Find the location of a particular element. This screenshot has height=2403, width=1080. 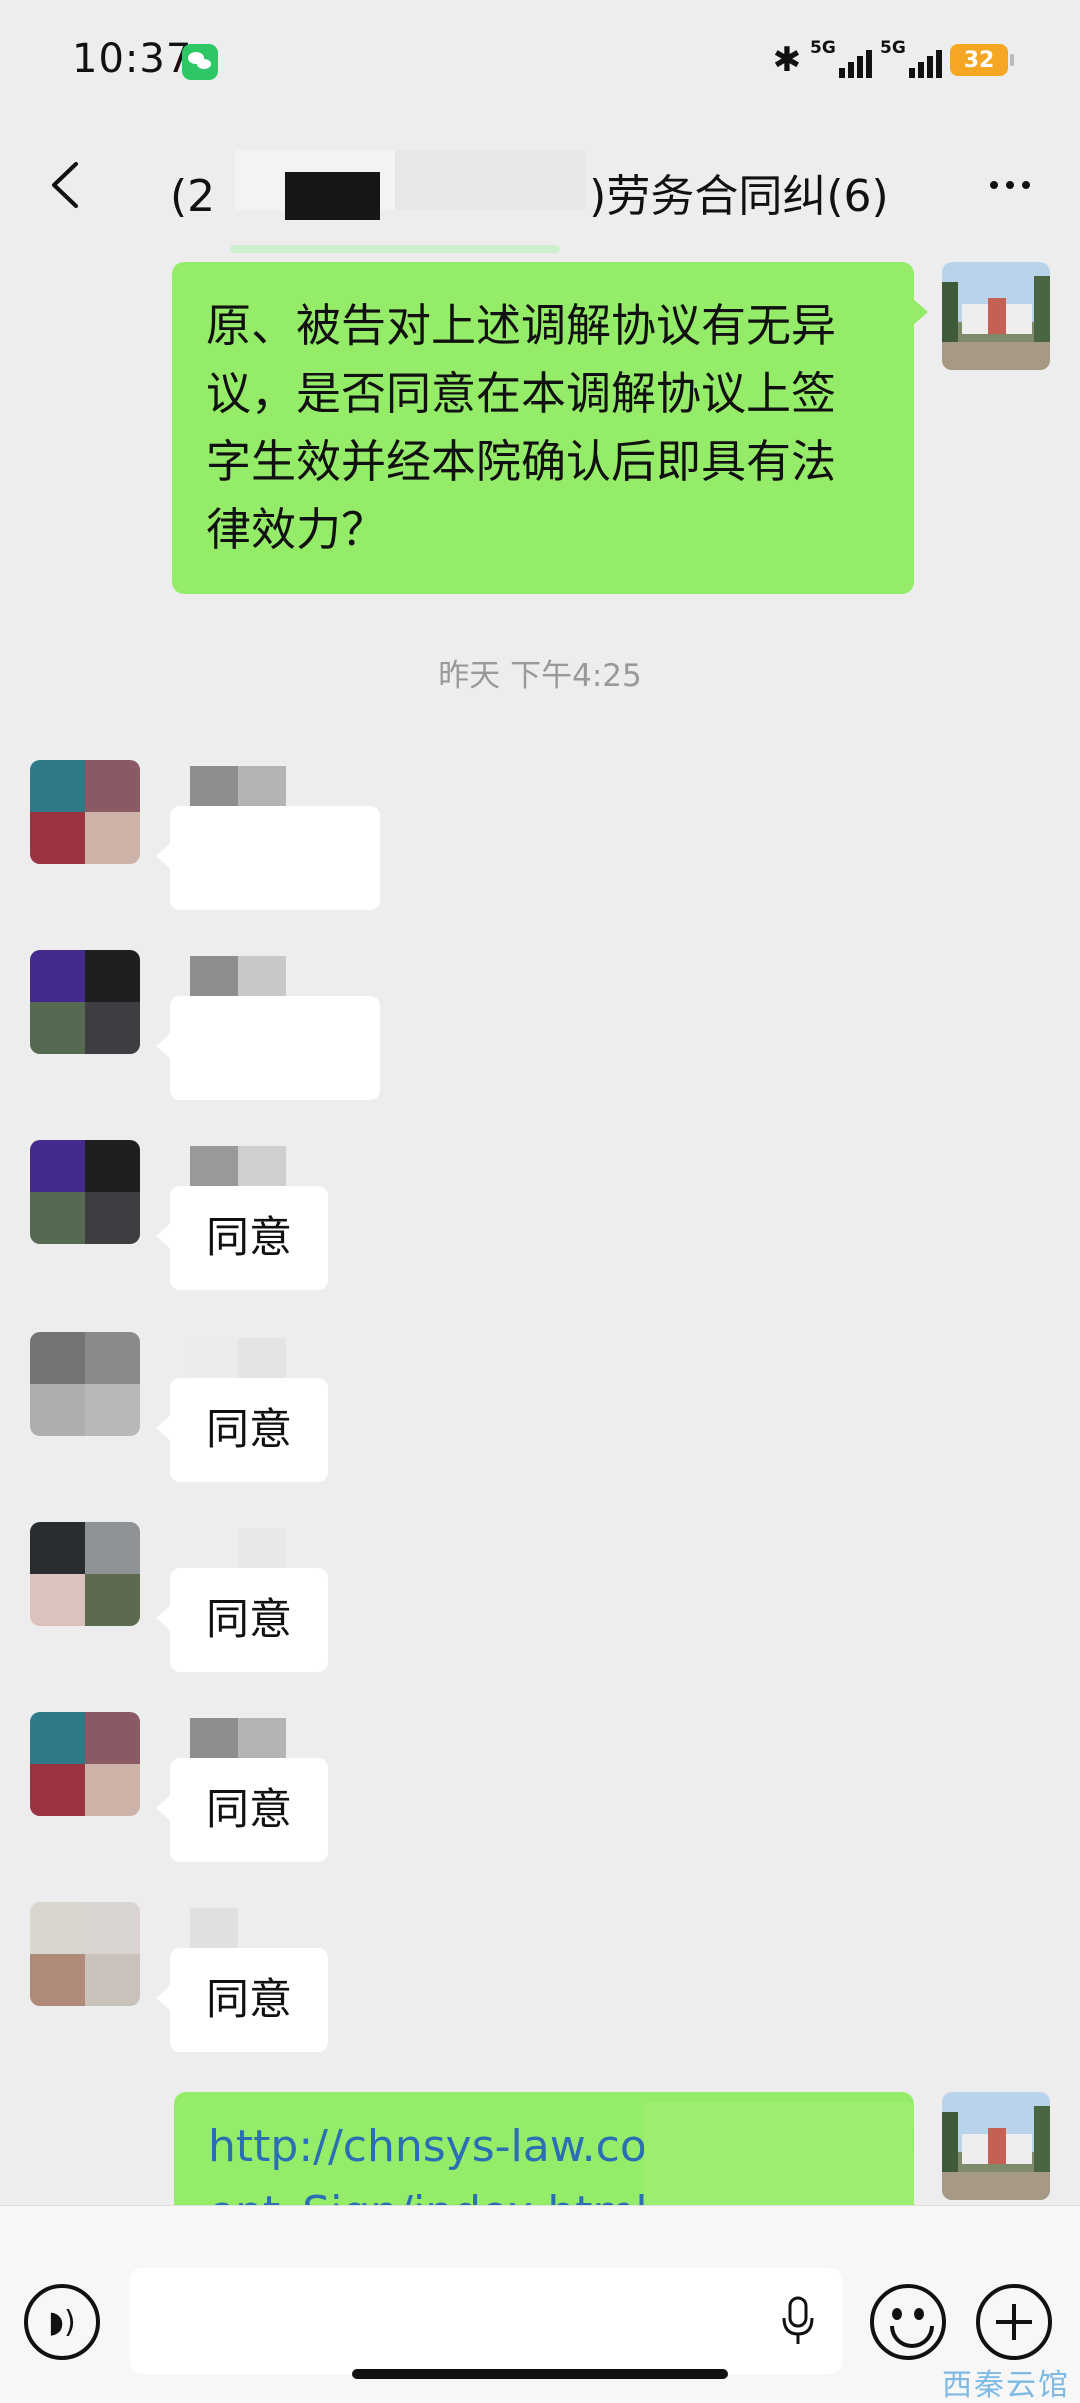

home-indicator is located at coordinates (540, 2374).